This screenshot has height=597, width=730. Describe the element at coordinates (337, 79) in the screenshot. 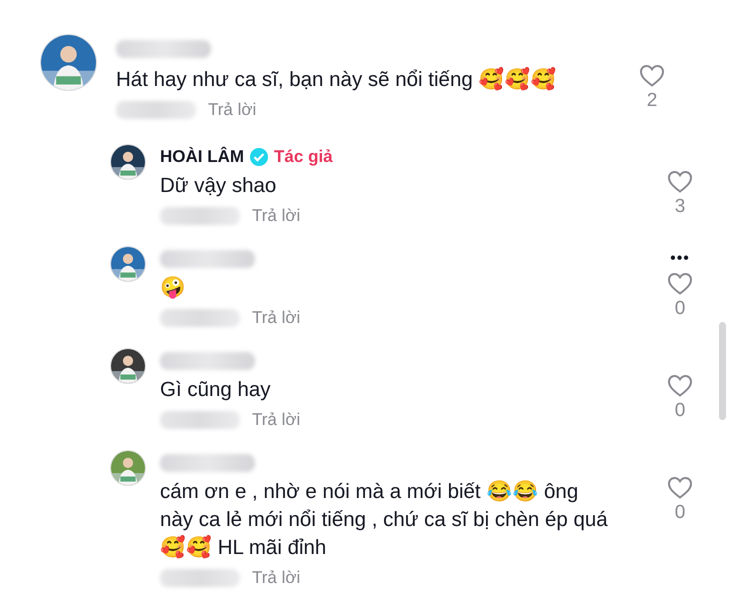

I see `comment-text: Hát hay như ca sĩ, bạn này sẽ nổi tiếng 🥰🥰🥰` at that location.